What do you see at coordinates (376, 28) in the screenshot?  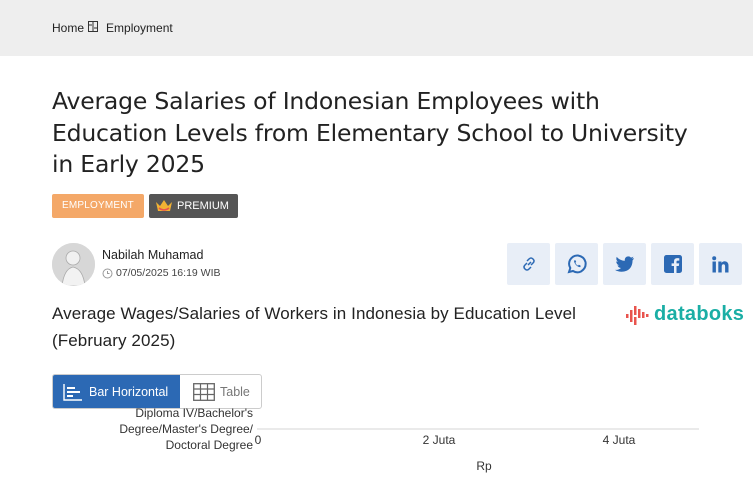 I see `breadcrumb-bar: Home Employment` at bounding box center [376, 28].